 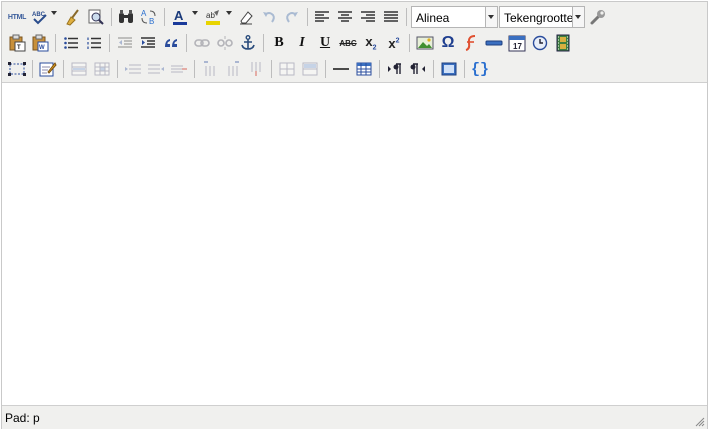 I want to click on html-source-button: HTML, so click(x=17, y=17).